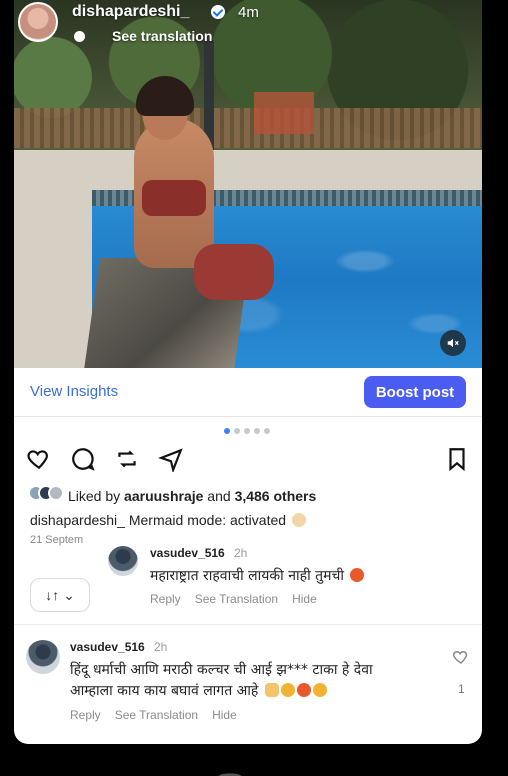  Describe the element at coordinates (248, 128) in the screenshot. I see `fence` at that location.